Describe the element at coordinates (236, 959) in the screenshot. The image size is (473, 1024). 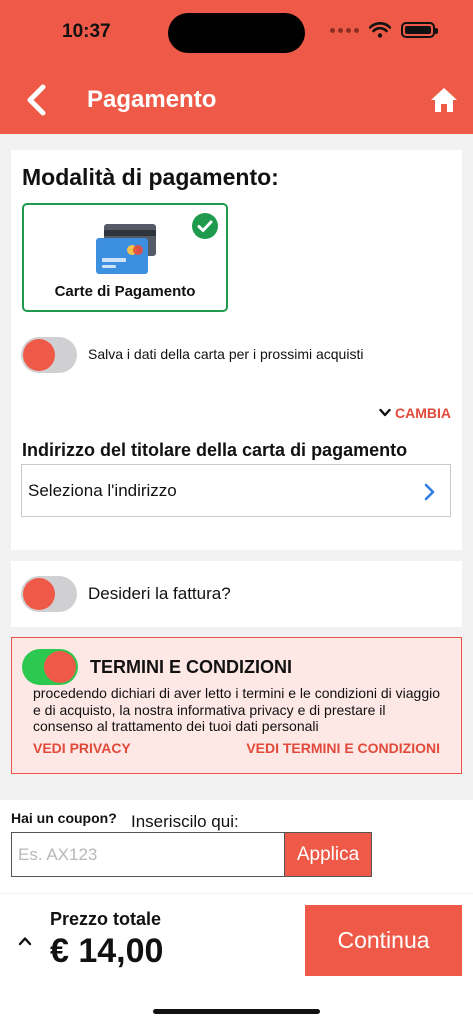
I see `total-bar: Prezzo totale € 14,00 Continua` at that location.